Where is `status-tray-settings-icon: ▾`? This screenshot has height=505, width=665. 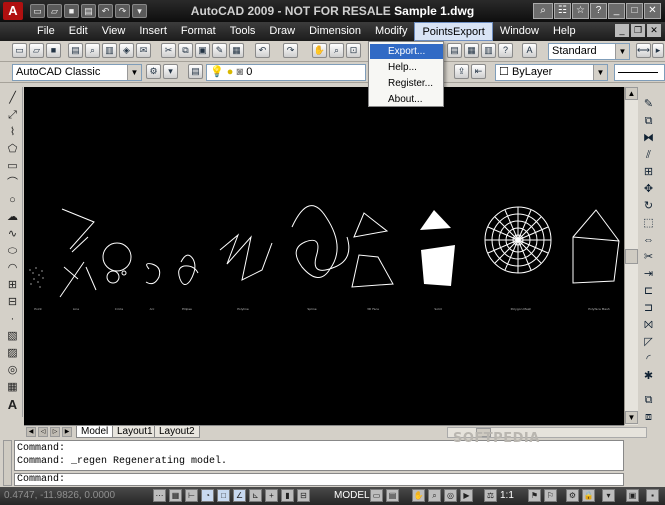 status-tray-settings-icon: ▾ is located at coordinates (608, 495).